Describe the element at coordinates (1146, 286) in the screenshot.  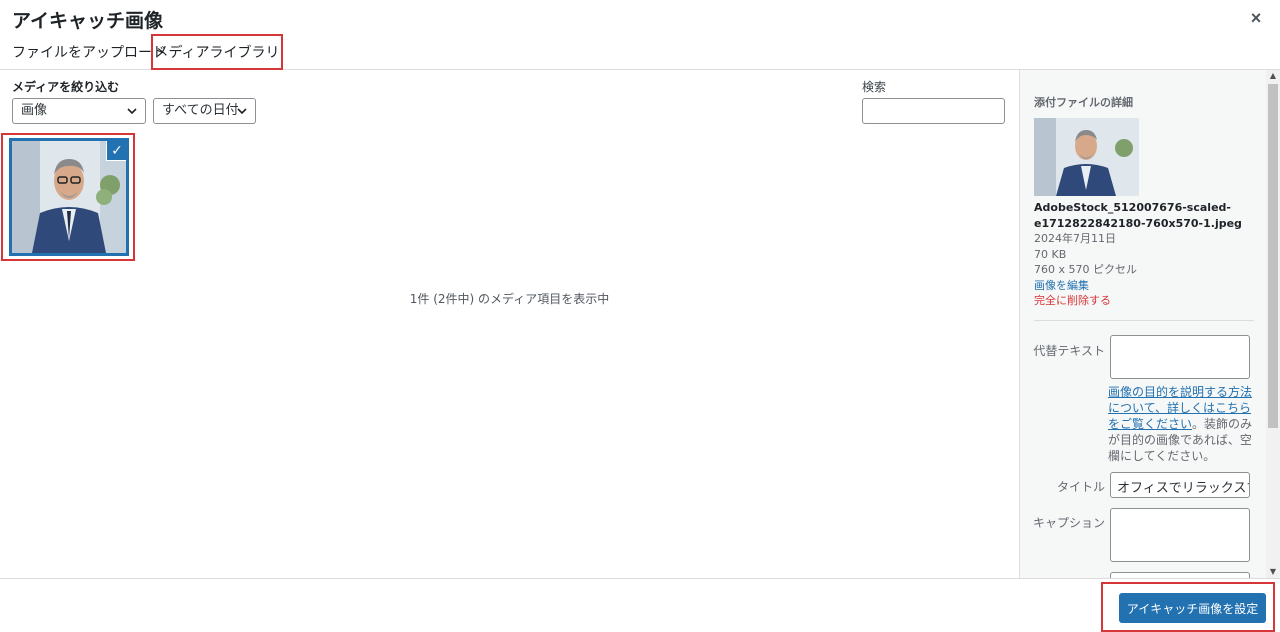
I see `edit-image-link: 画像を編集` at that location.